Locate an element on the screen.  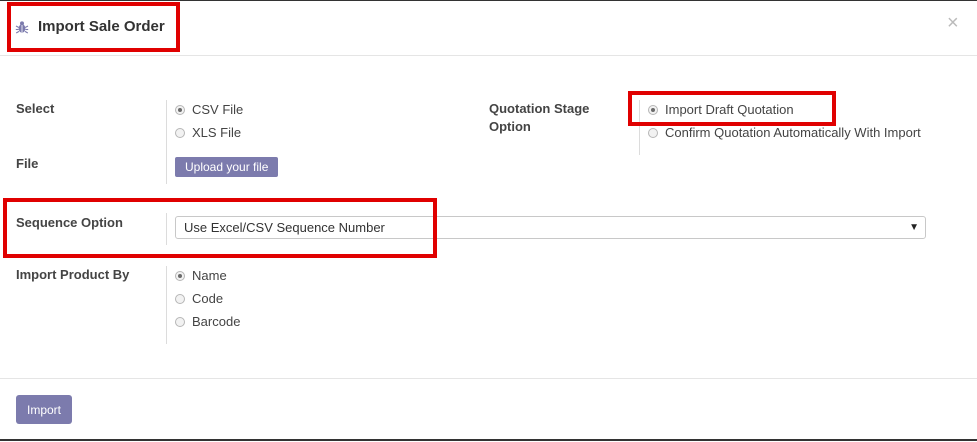
radio-import-draft-quotation: Import Draft Quotation is located at coordinates (721, 109).